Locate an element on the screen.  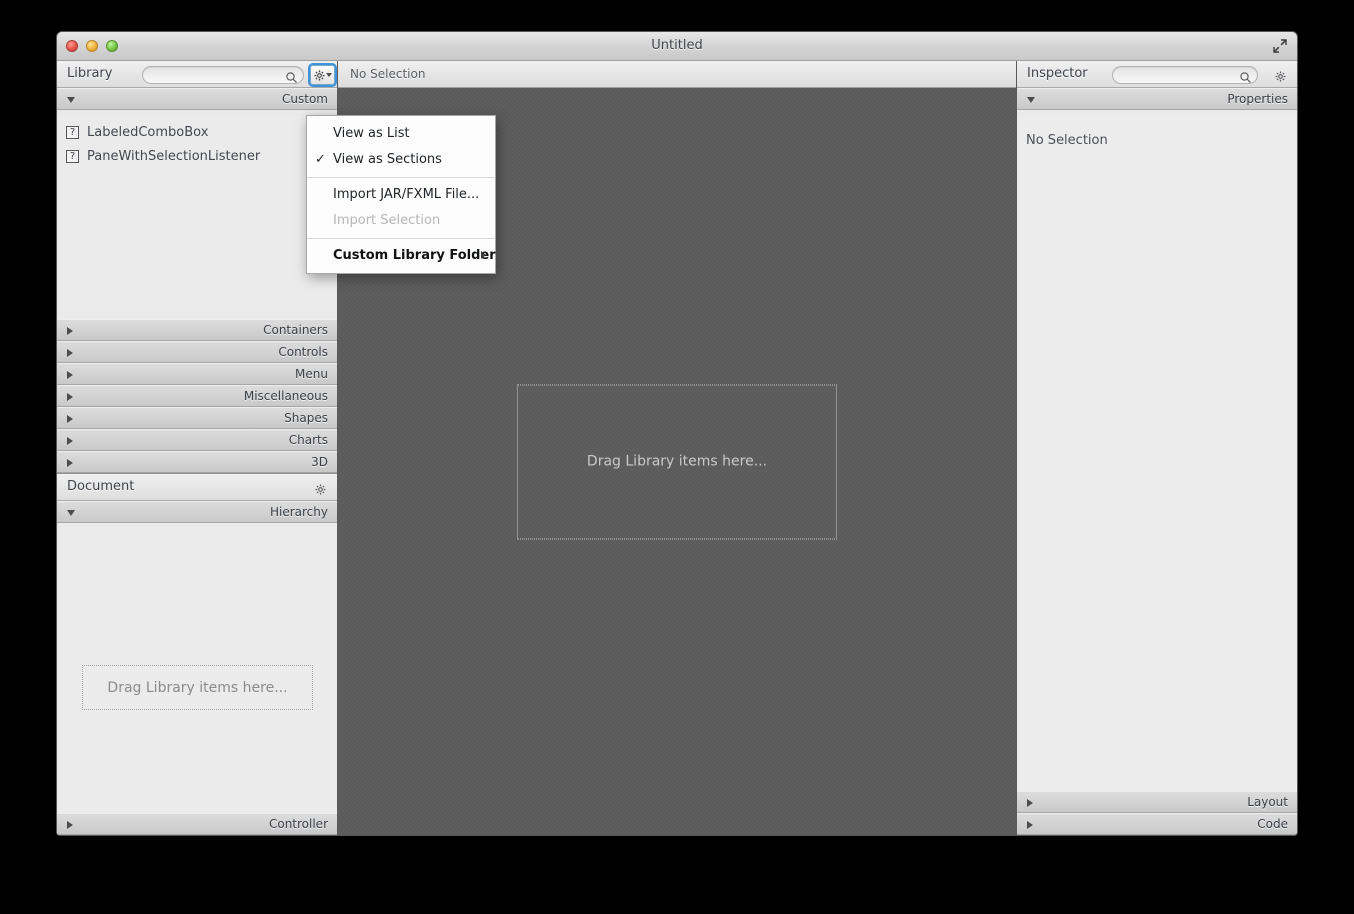
library-section-label: Containers is located at coordinates (295, 330).